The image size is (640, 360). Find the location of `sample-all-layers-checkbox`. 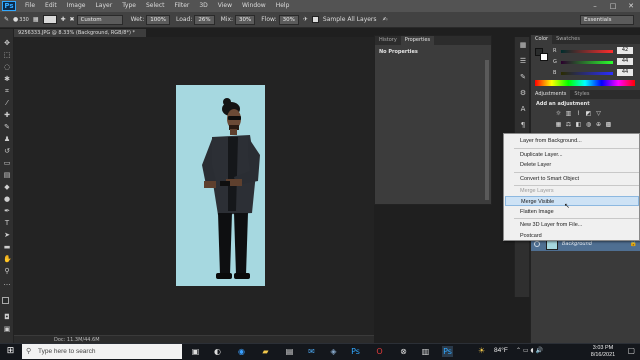

sample-all-layers-checkbox is located at coordinates (315, 19).